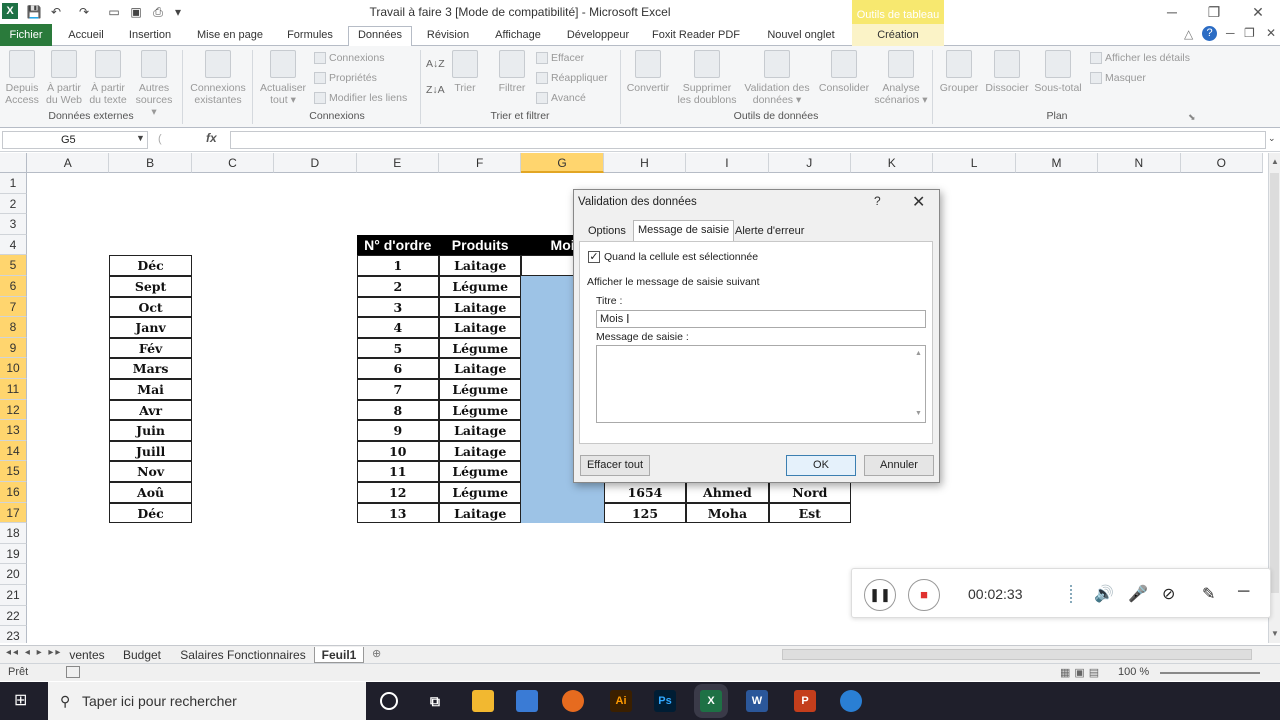 This screenshot has width=1280, height=720. Describe the element at coordinates (648, 72) in the screenshot. I see `convert-button: Convertir` at that location.